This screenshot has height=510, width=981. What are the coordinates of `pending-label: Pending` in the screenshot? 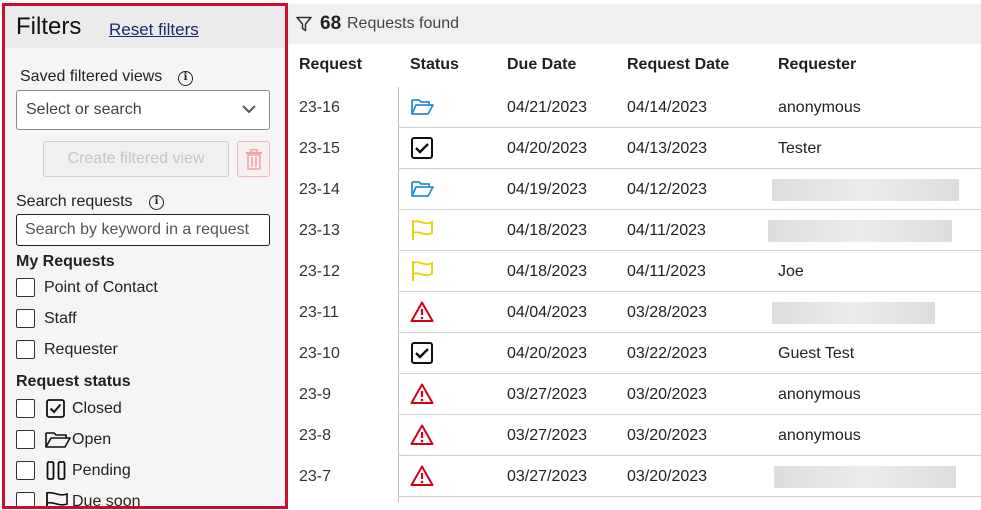 It's located at (101, 470).